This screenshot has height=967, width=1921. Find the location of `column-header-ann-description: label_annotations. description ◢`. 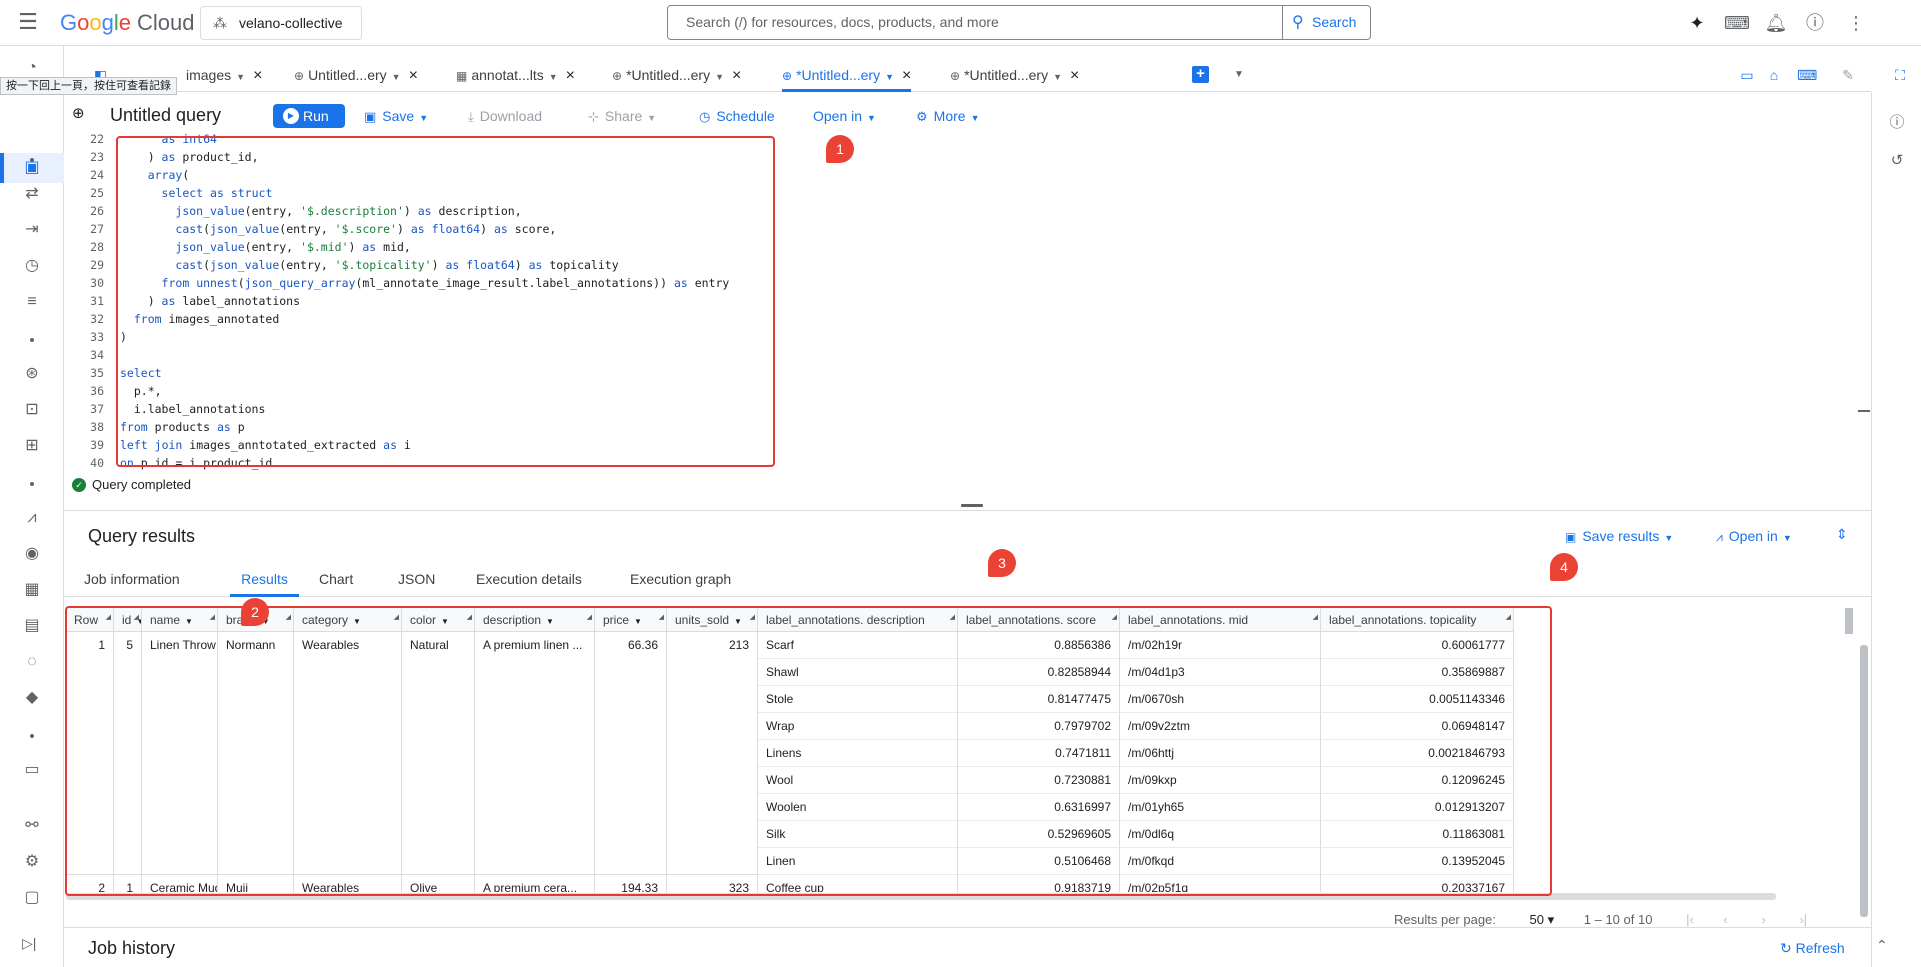

column-header-ann-description: label_annotations. description ◢ is located at coordinates (858, 620).